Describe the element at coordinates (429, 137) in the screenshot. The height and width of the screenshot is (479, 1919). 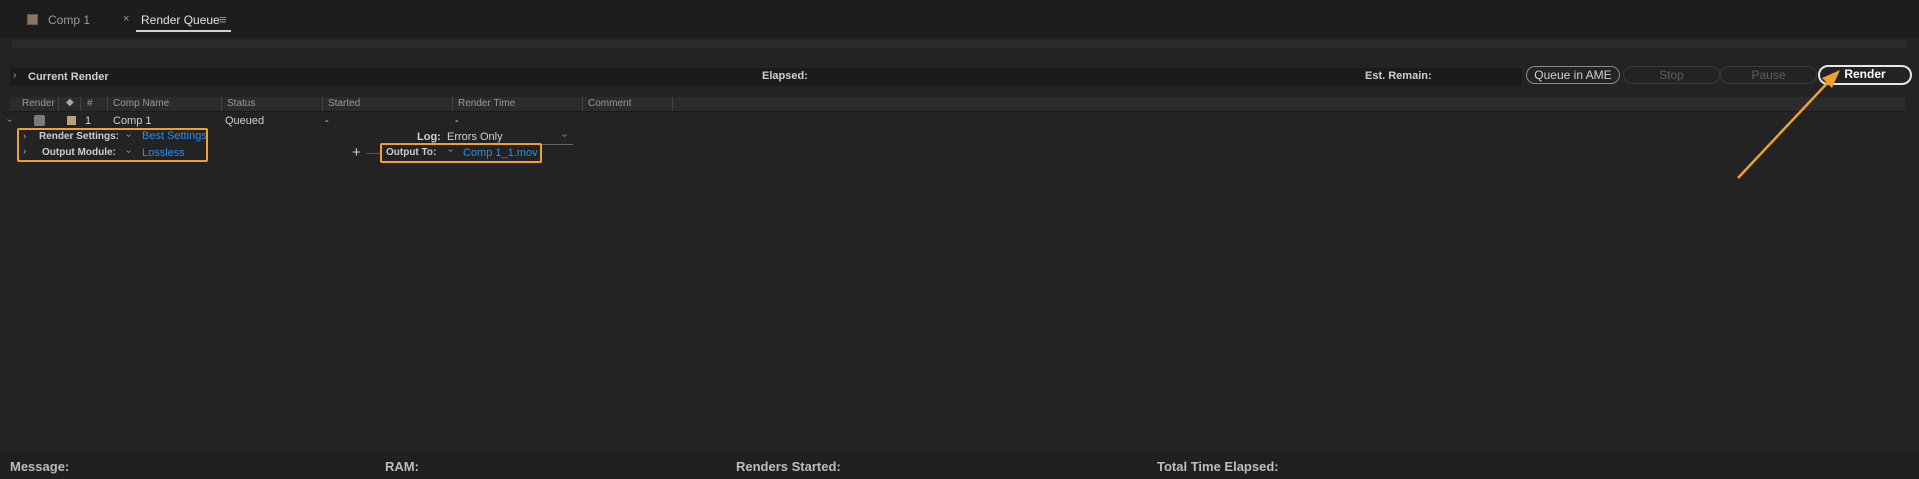
I see `log-label: Log:` at that location.